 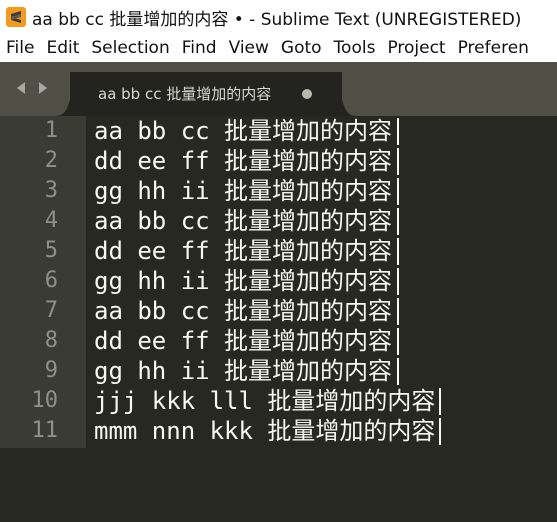 What do you see at coordinates (185, 94) in the screenshot?
I see `tab-label: aa bb cc 批量增加的内容` at bounding box center [185, 94].